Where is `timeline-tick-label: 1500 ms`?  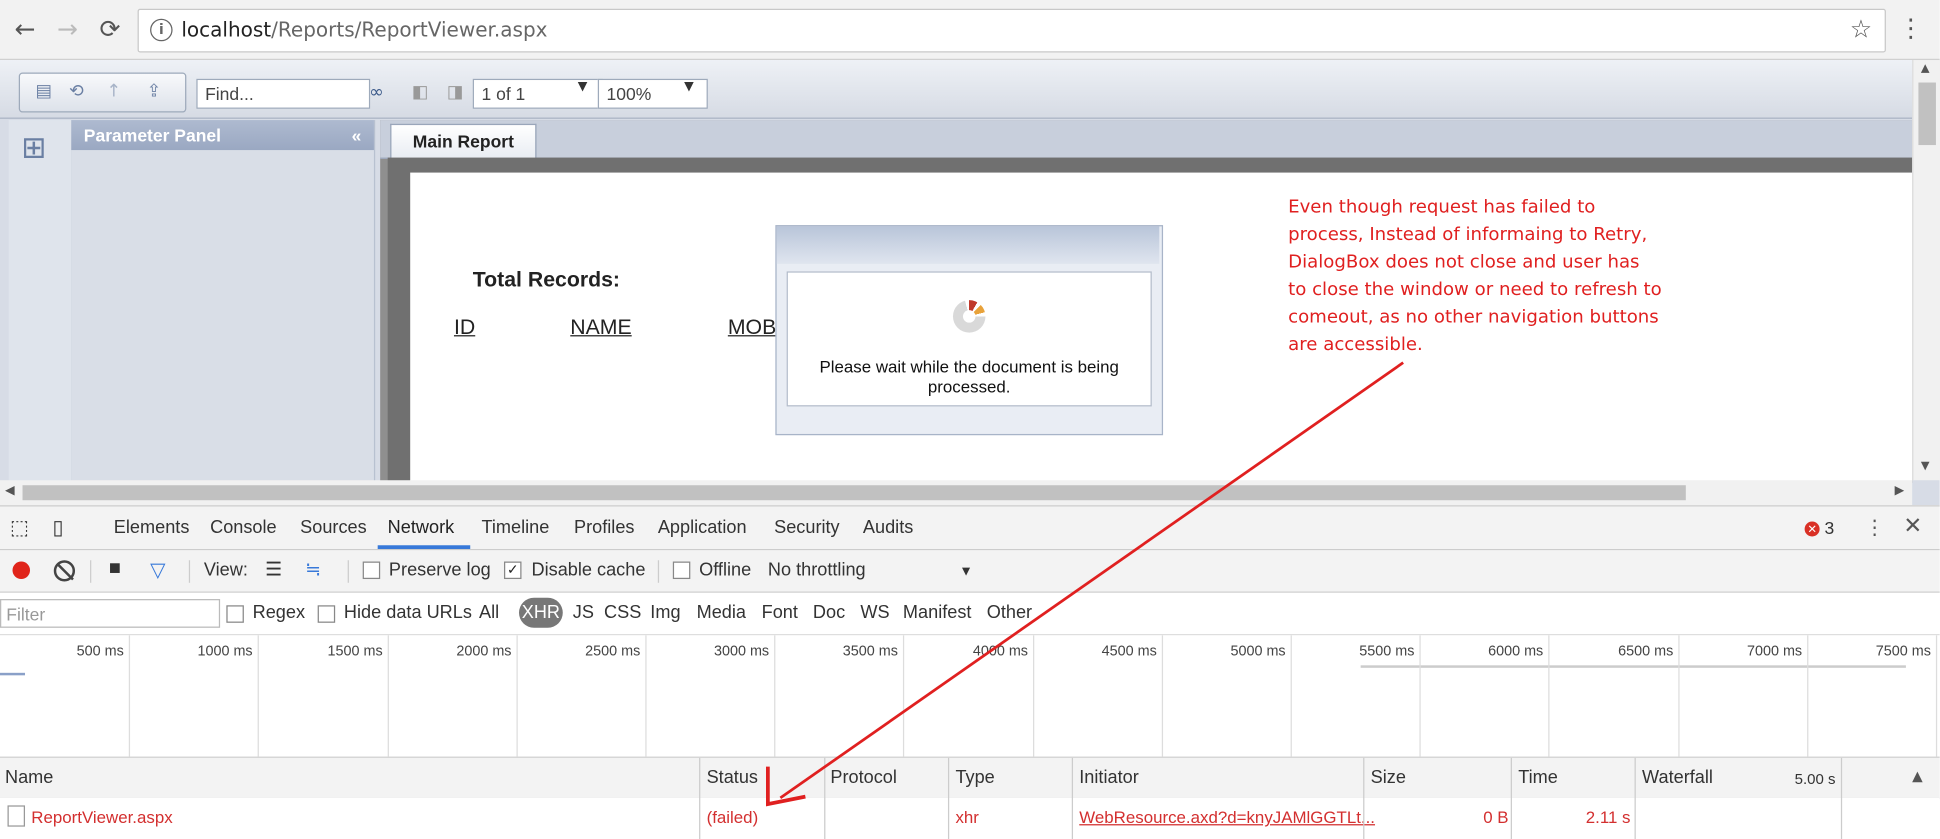 timeline-tick-label: 1500 ms is located at coordinates (355, 652).